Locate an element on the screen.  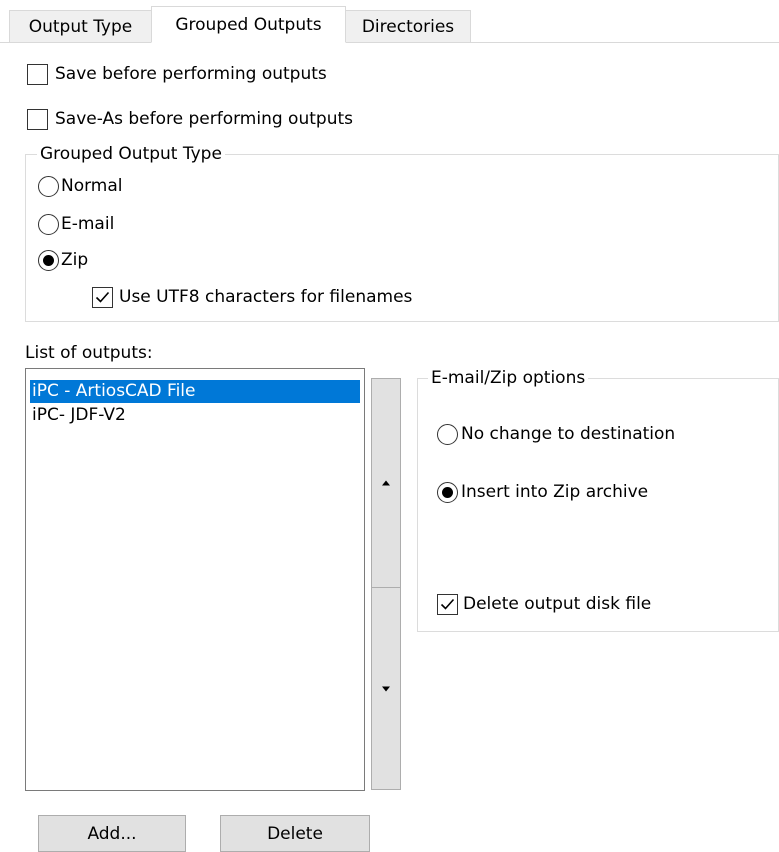
delete-output-label: Delete output disk file is located at coordinates (557, 604).